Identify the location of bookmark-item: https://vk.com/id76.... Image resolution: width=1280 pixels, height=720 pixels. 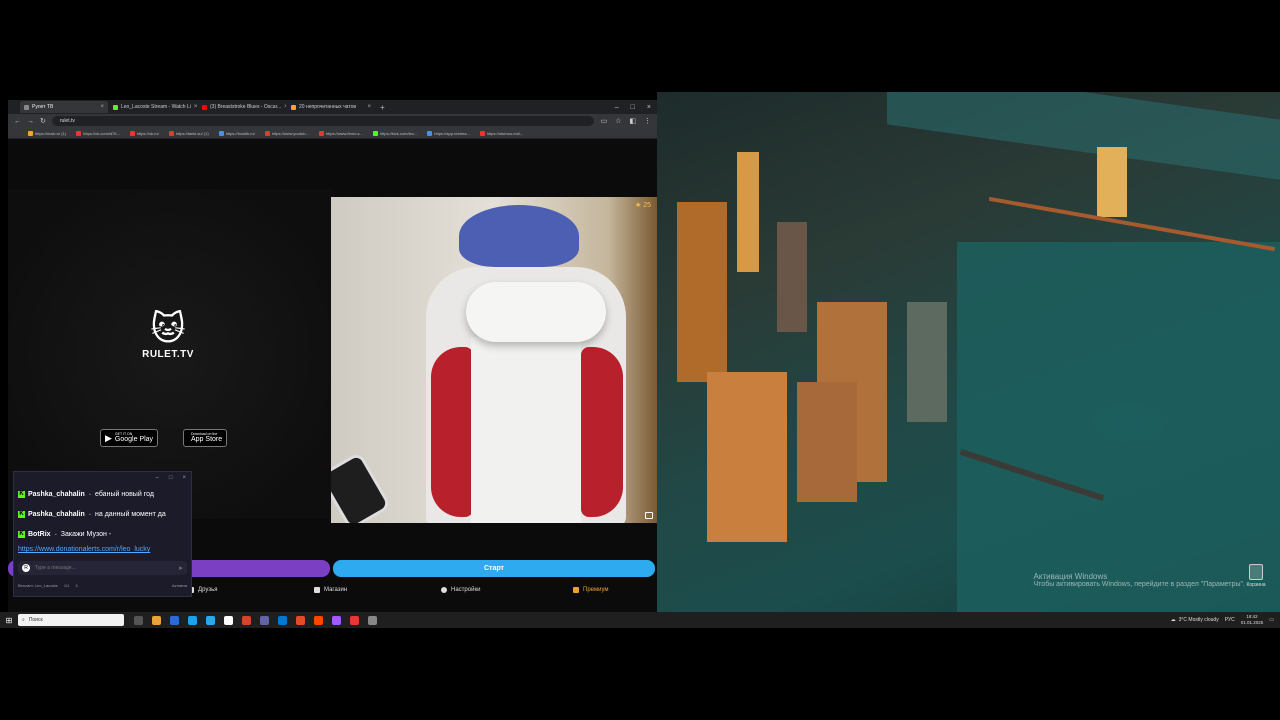
(98, 133).